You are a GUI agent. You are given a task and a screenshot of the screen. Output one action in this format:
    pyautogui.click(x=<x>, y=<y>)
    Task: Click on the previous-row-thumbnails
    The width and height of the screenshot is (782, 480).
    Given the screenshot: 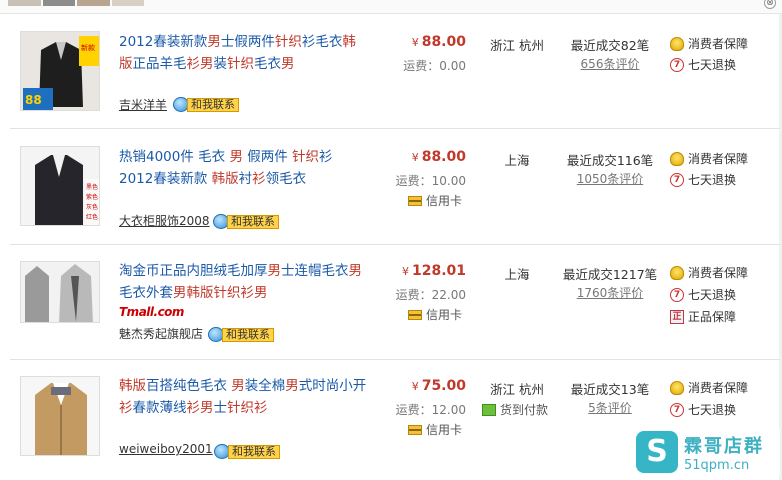 What is the action you would take?
    pyautogui.click(x=76, y=3)
    